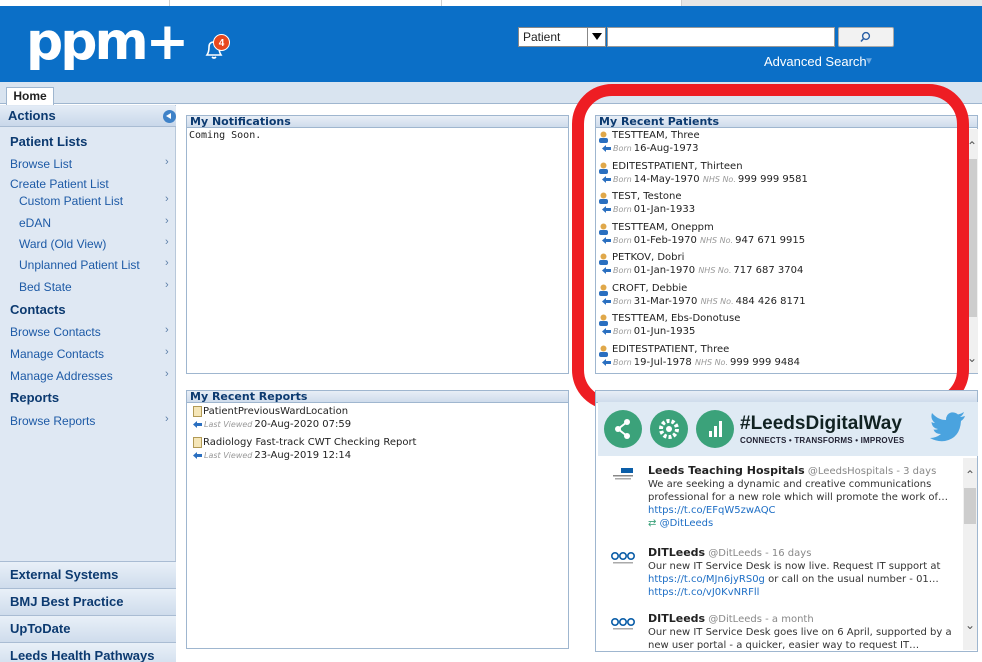 The width and height of the screenshot is (982, 662). Describe the element at coordinates (970, 506) in the screenshot. I see `scroll-thumb` at that location.